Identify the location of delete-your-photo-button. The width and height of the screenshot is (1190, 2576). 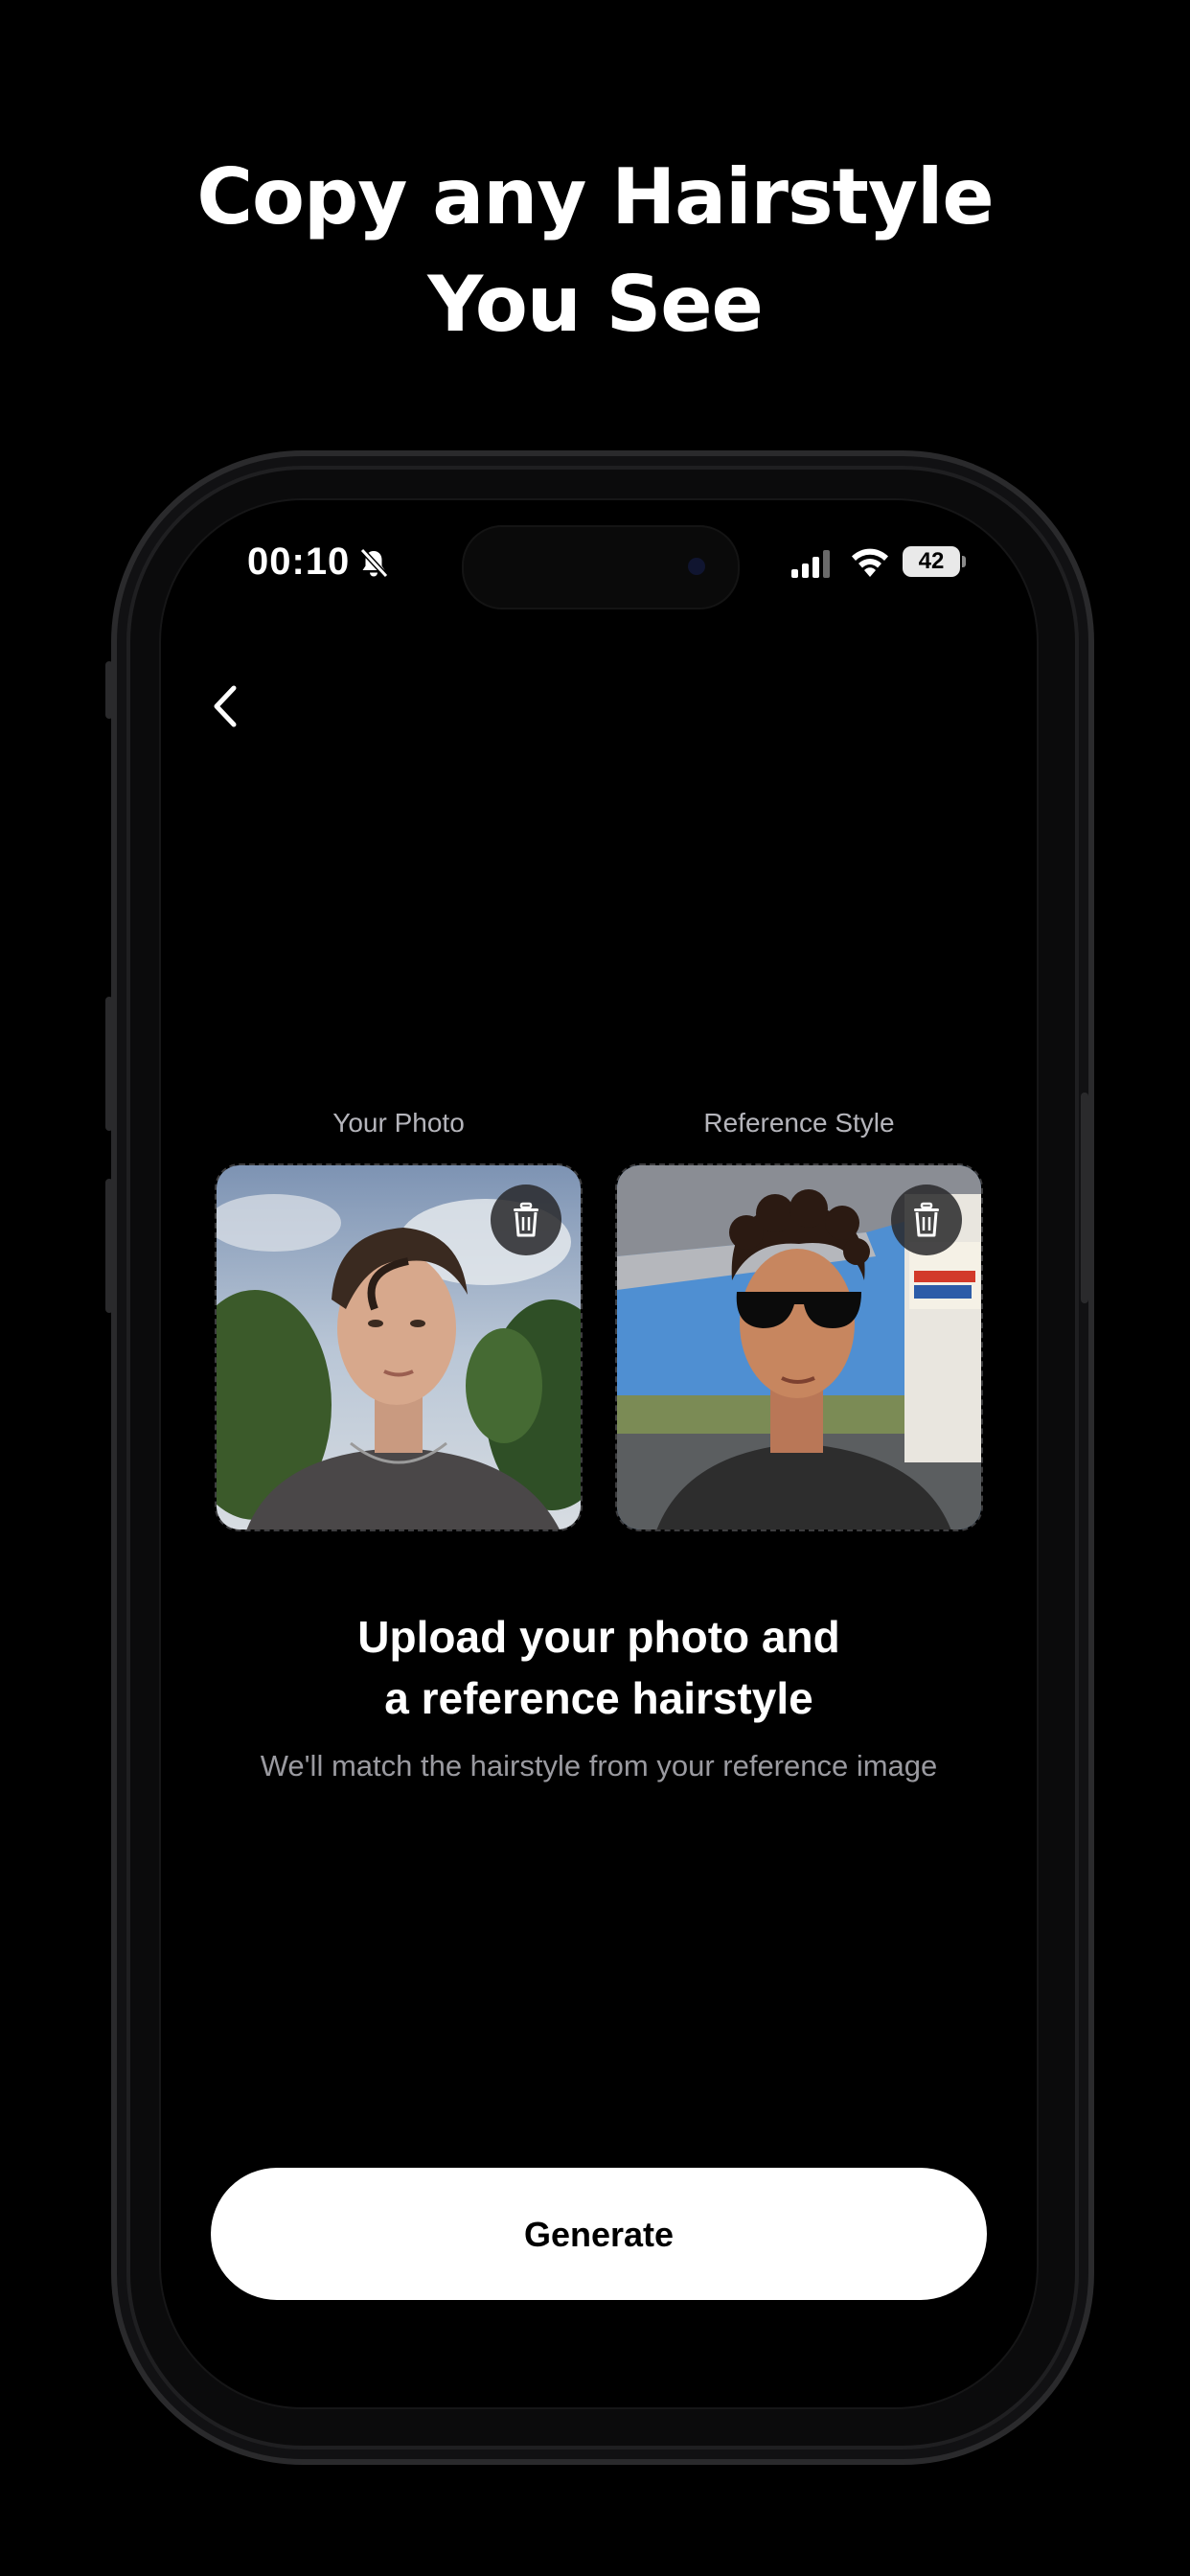
(526, 1219).